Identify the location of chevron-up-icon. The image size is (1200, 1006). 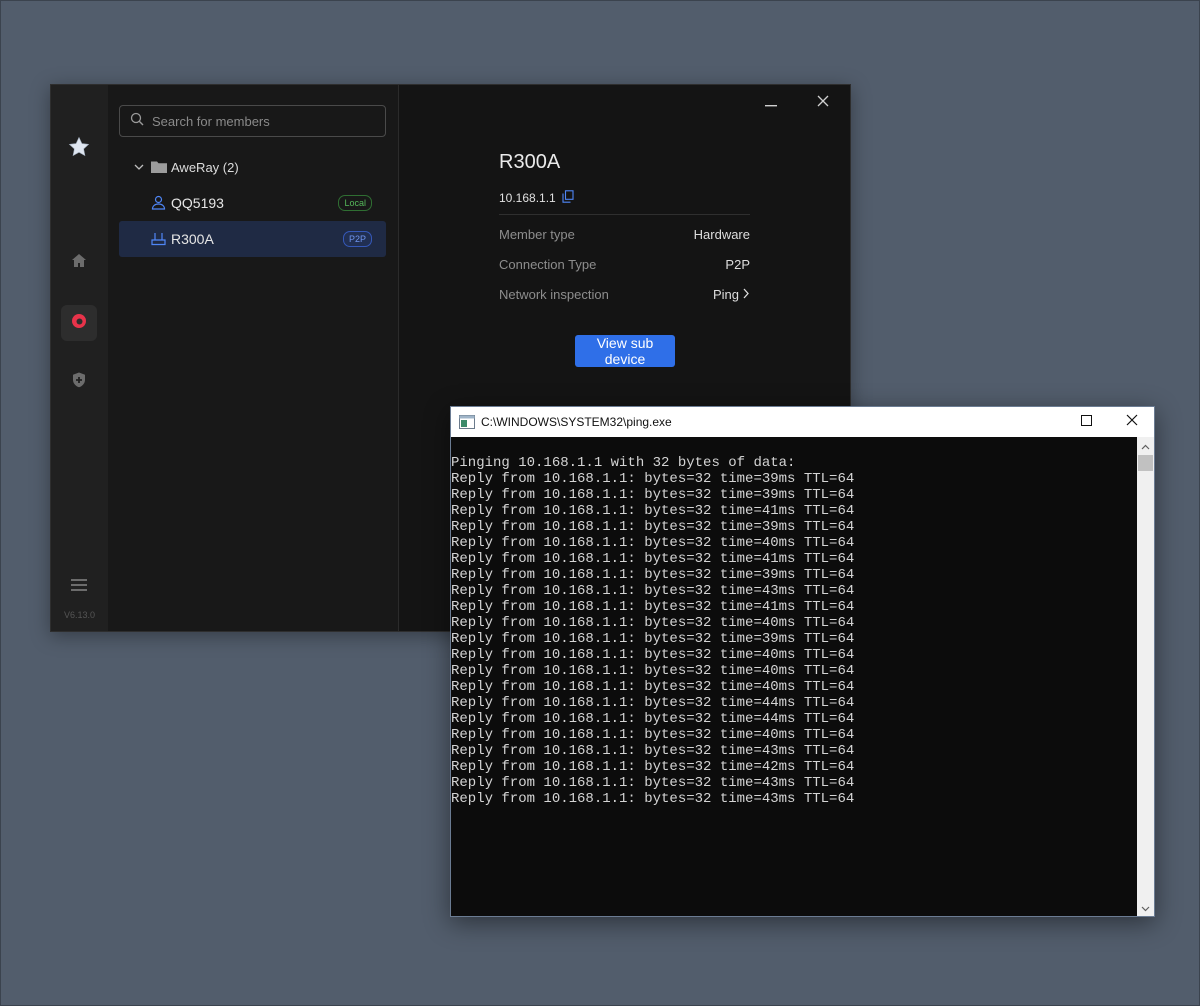
(1145, 446).